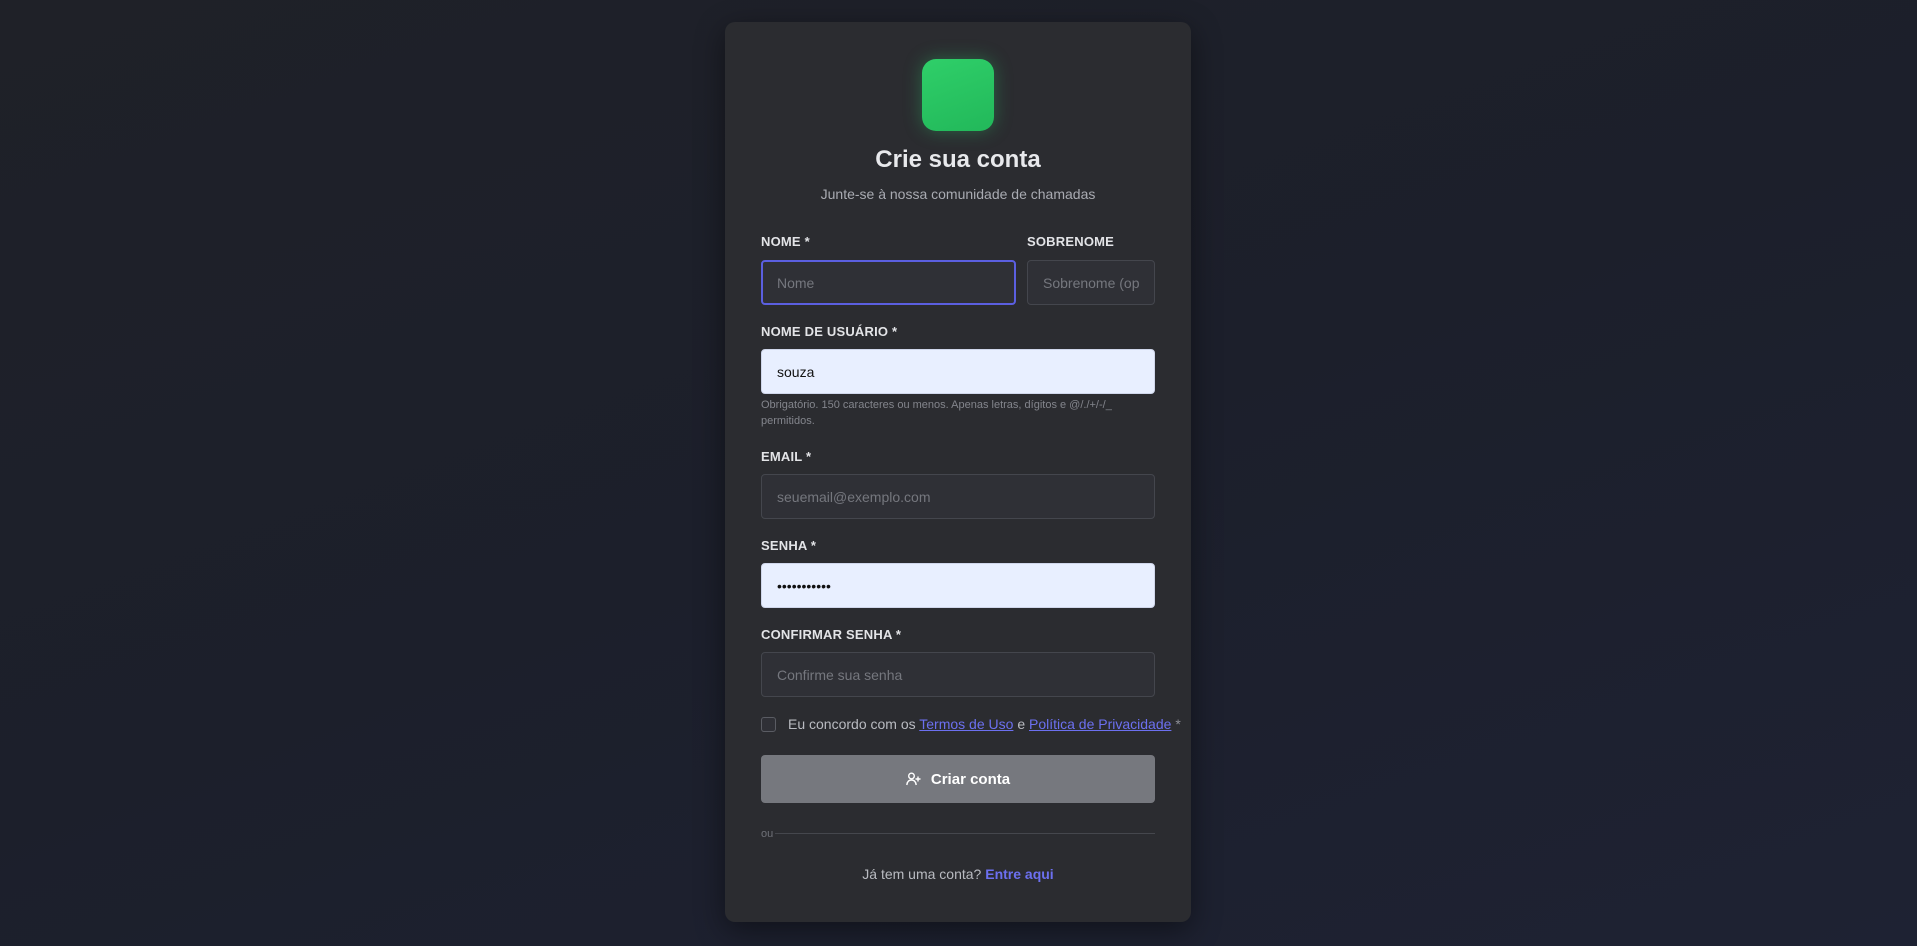  What do you see at coordinates (1091, 282) in the screenshot?
I see `last-name-input` at bounding box center [1091, 282].